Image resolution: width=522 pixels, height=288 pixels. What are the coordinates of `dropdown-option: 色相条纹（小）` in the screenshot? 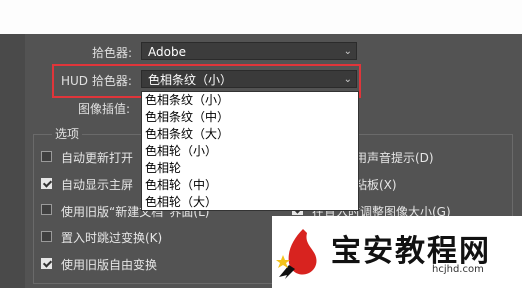 It's located at (187, 100).